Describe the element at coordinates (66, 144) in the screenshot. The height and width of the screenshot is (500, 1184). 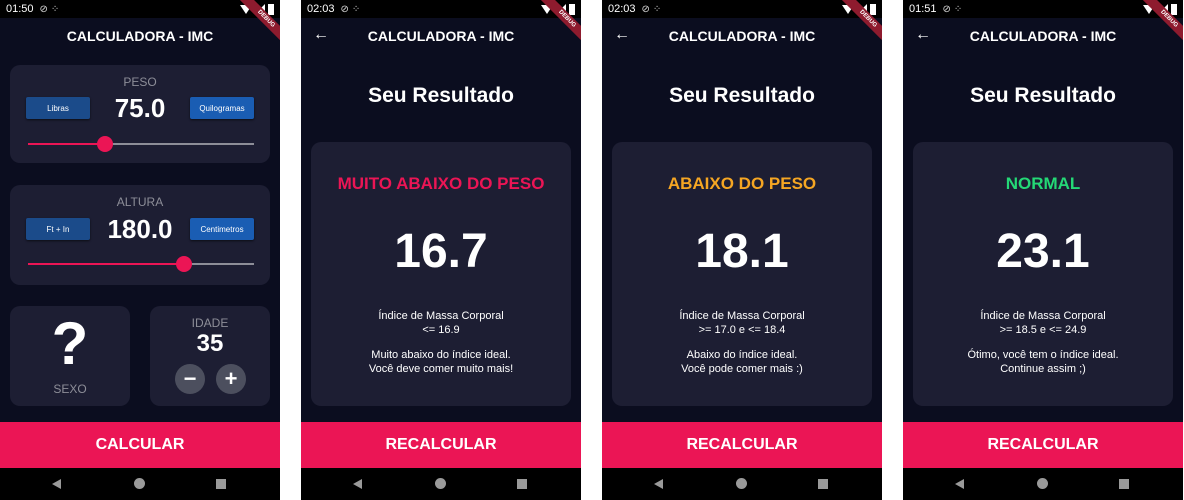
I see `peso-slider-fill` at that location.